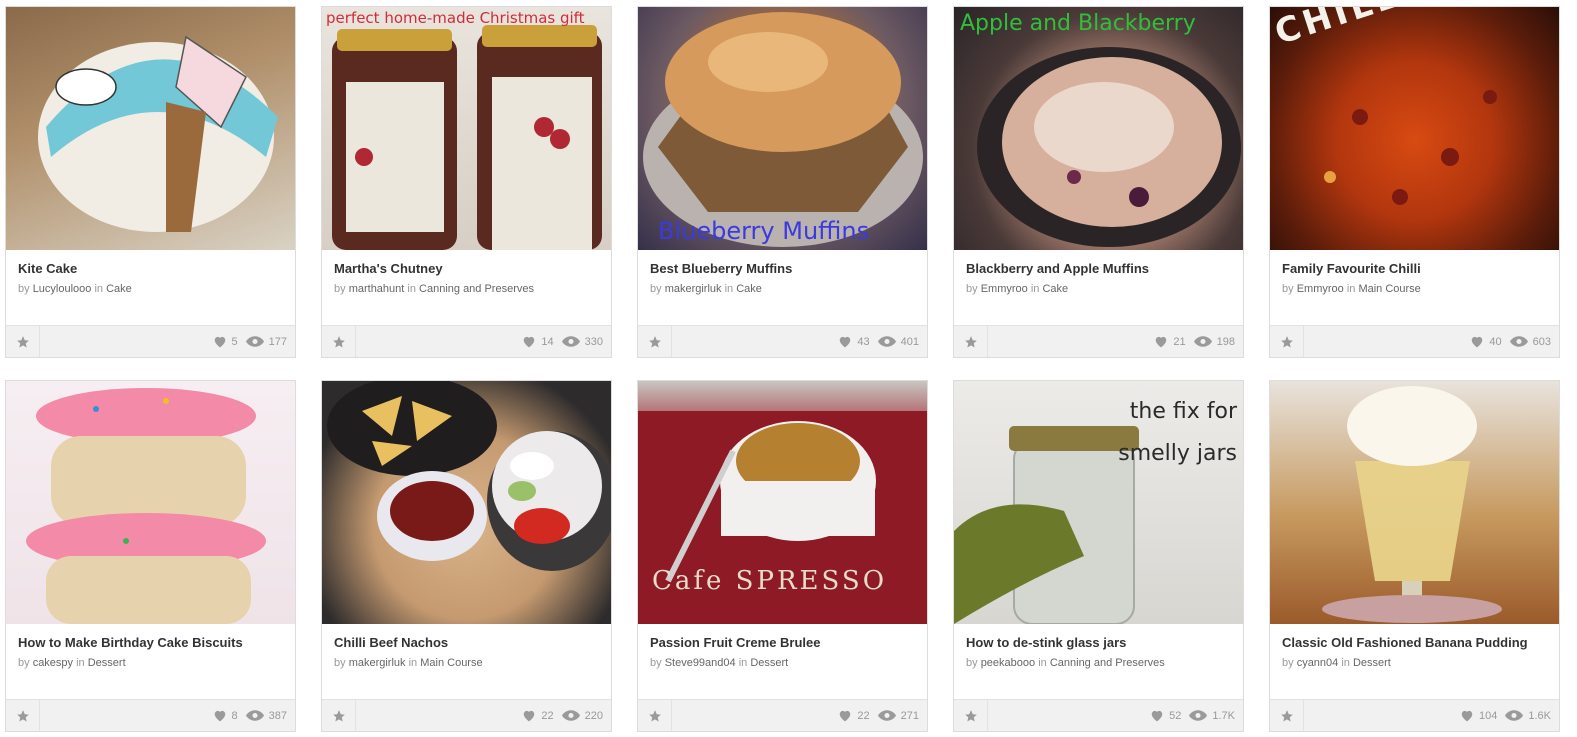 The image size is (1577, 737). What do you see at coordinates (467, 137) in the screenshot?
I see `jars-illustration` at bounding box center [467, 137].